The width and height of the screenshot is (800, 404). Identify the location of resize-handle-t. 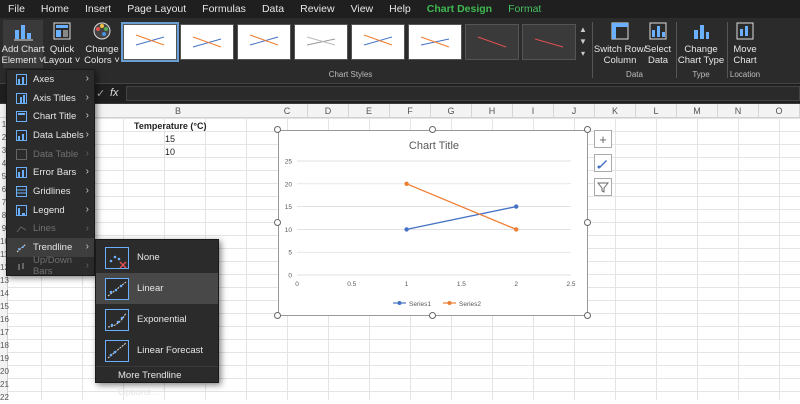
(432, 129).